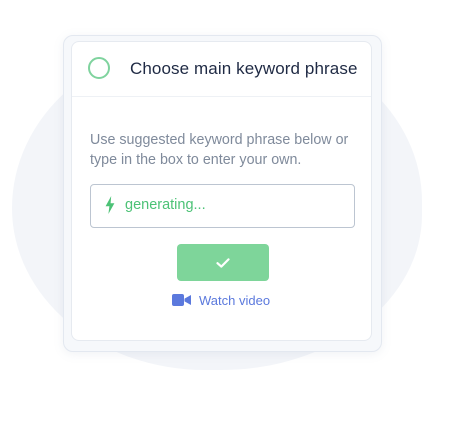  I want to click on card-title: Choose main keyword phrase, so click(244, 68).